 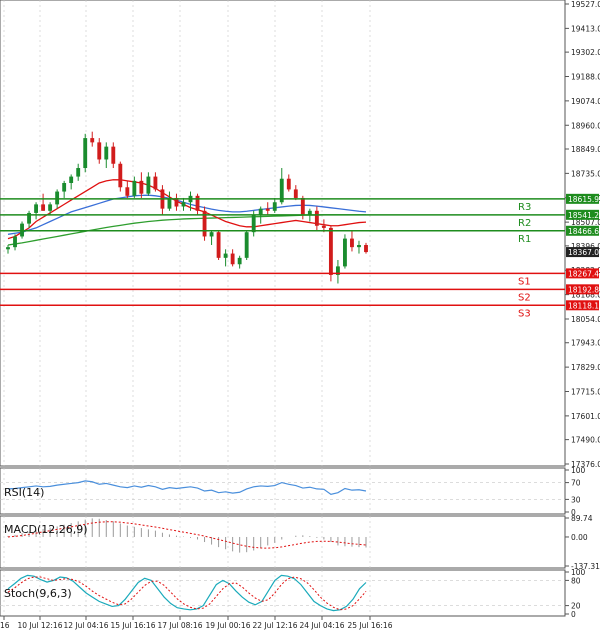 I want to click on y-tick-label: 17601.0, so click(x=585, y=416).